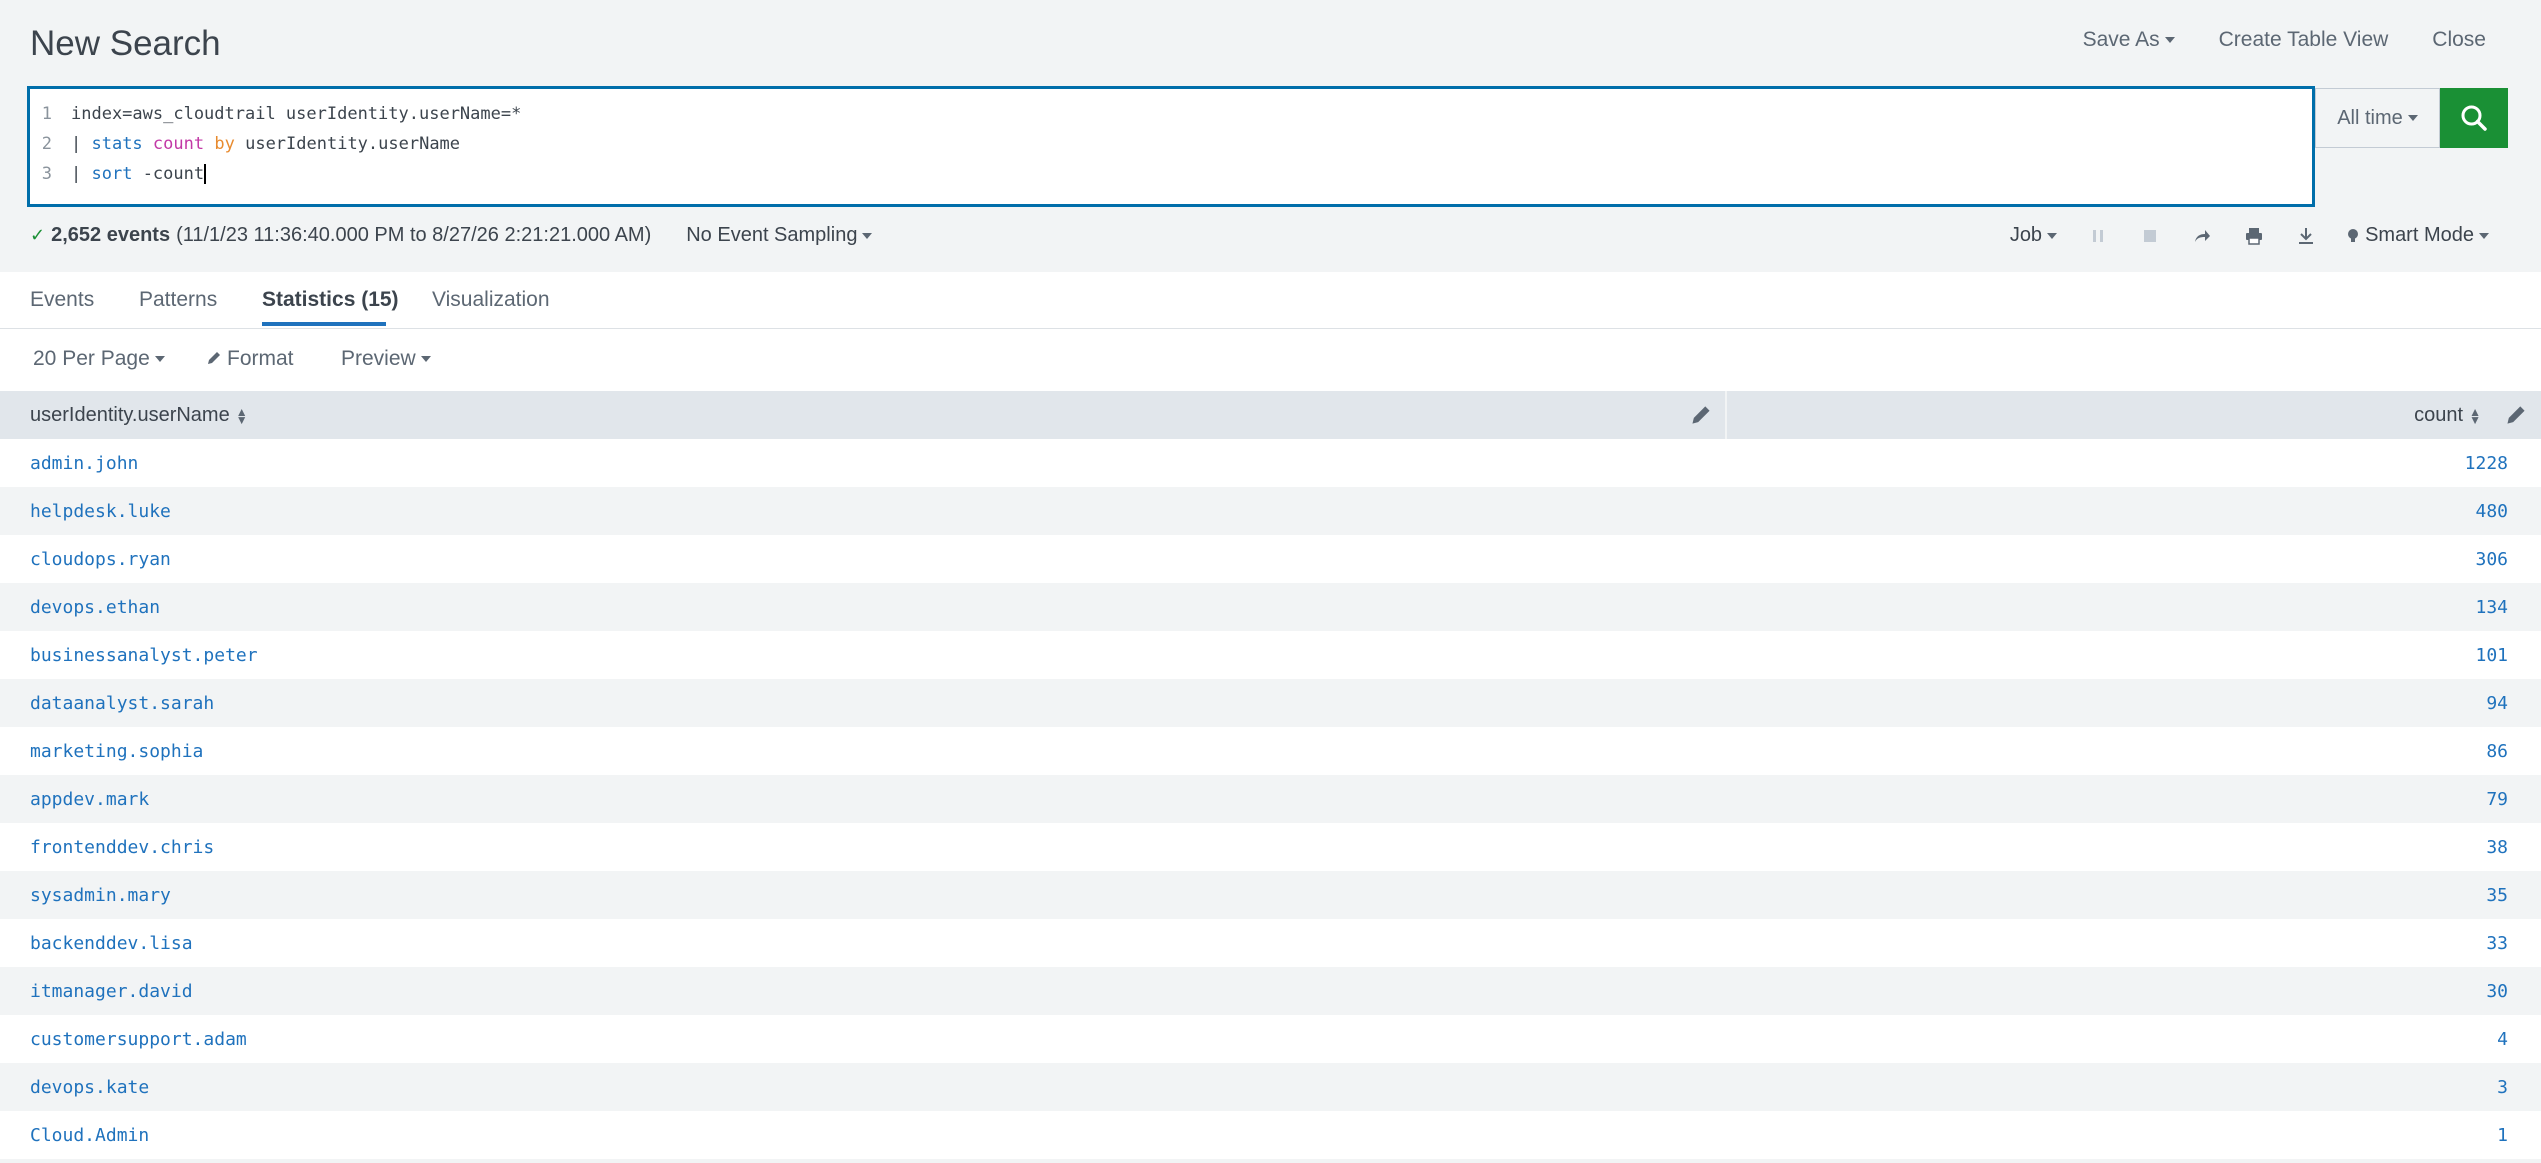  What do you see at coordinates (205, 174) in the screenshot?
I see `text-cursor` at bounding box center [205, 174].